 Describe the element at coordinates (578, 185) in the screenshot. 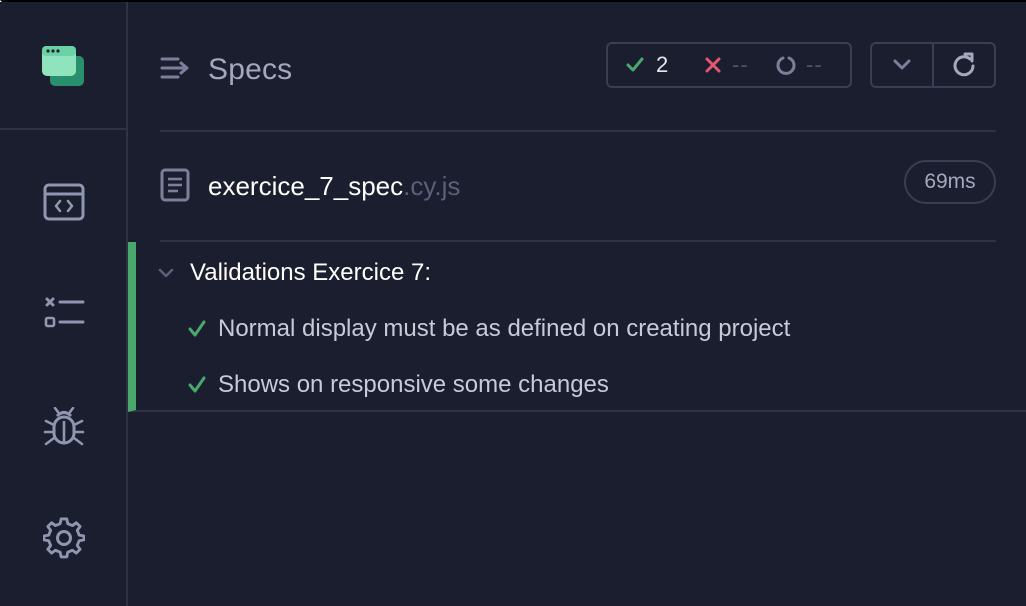

I see `spec-file-row: exercice_7_spec.cy.js 69ms` at that location.